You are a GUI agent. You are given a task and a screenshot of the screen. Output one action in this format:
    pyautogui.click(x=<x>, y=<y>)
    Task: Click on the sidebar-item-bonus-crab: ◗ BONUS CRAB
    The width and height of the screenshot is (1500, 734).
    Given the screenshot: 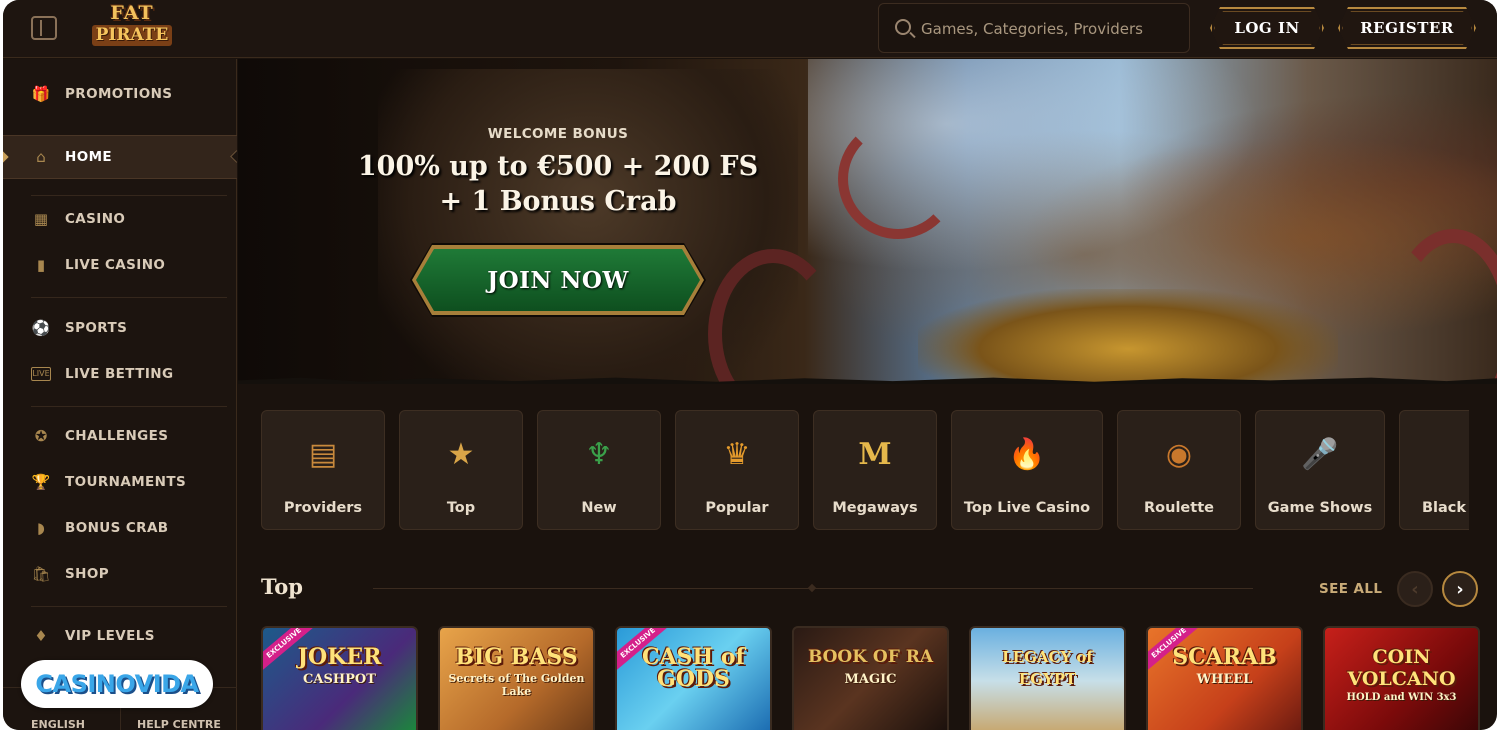 What is the action you would take?
    pyautogui.click(x=120, y=528)
    